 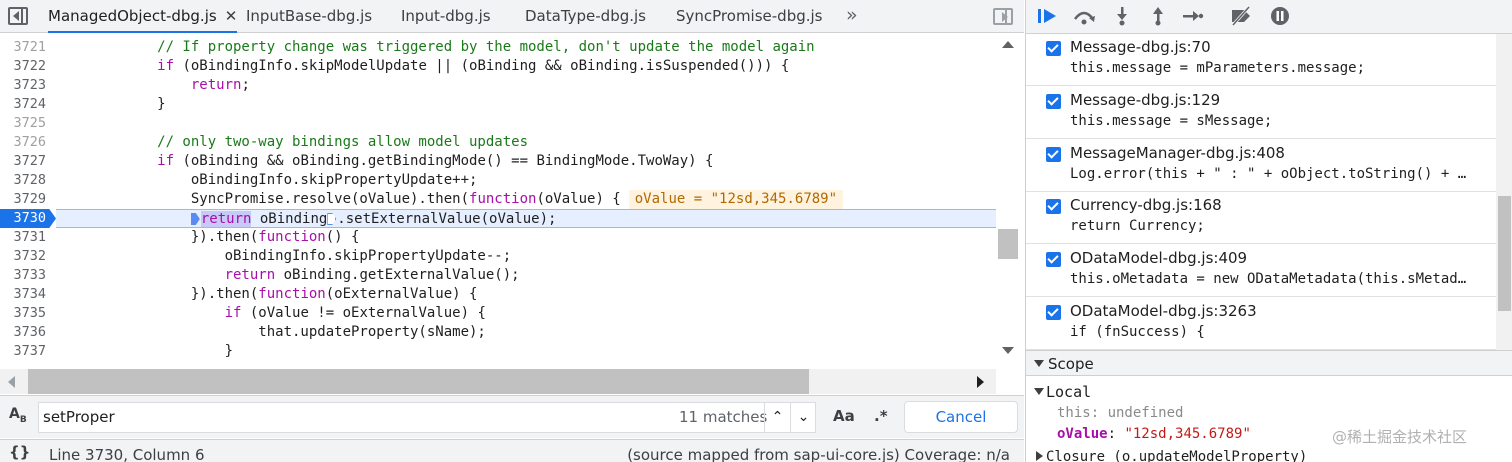 I want to click on line-number: 3735, so click(x=25, y=313).